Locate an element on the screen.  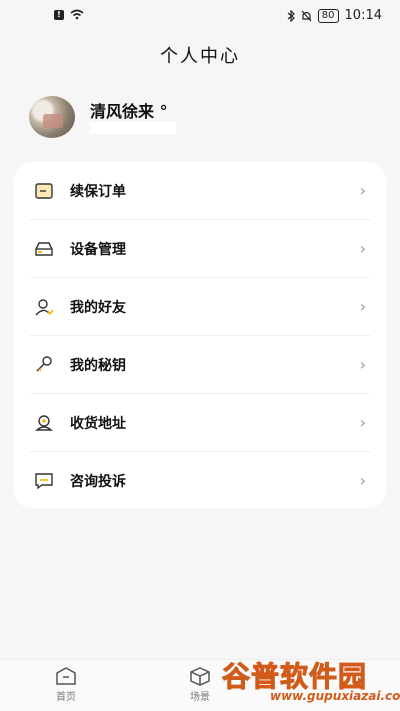
menu-item-label: 咨询投诉 is located at coordinates (98, 482).